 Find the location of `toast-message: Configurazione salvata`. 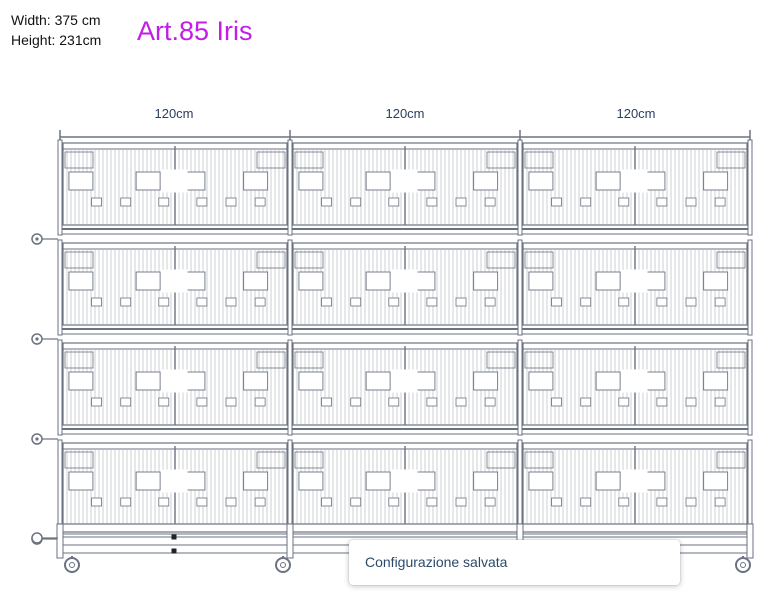

toast-message: Configurazione salvata is located at coordinates (436, 562).